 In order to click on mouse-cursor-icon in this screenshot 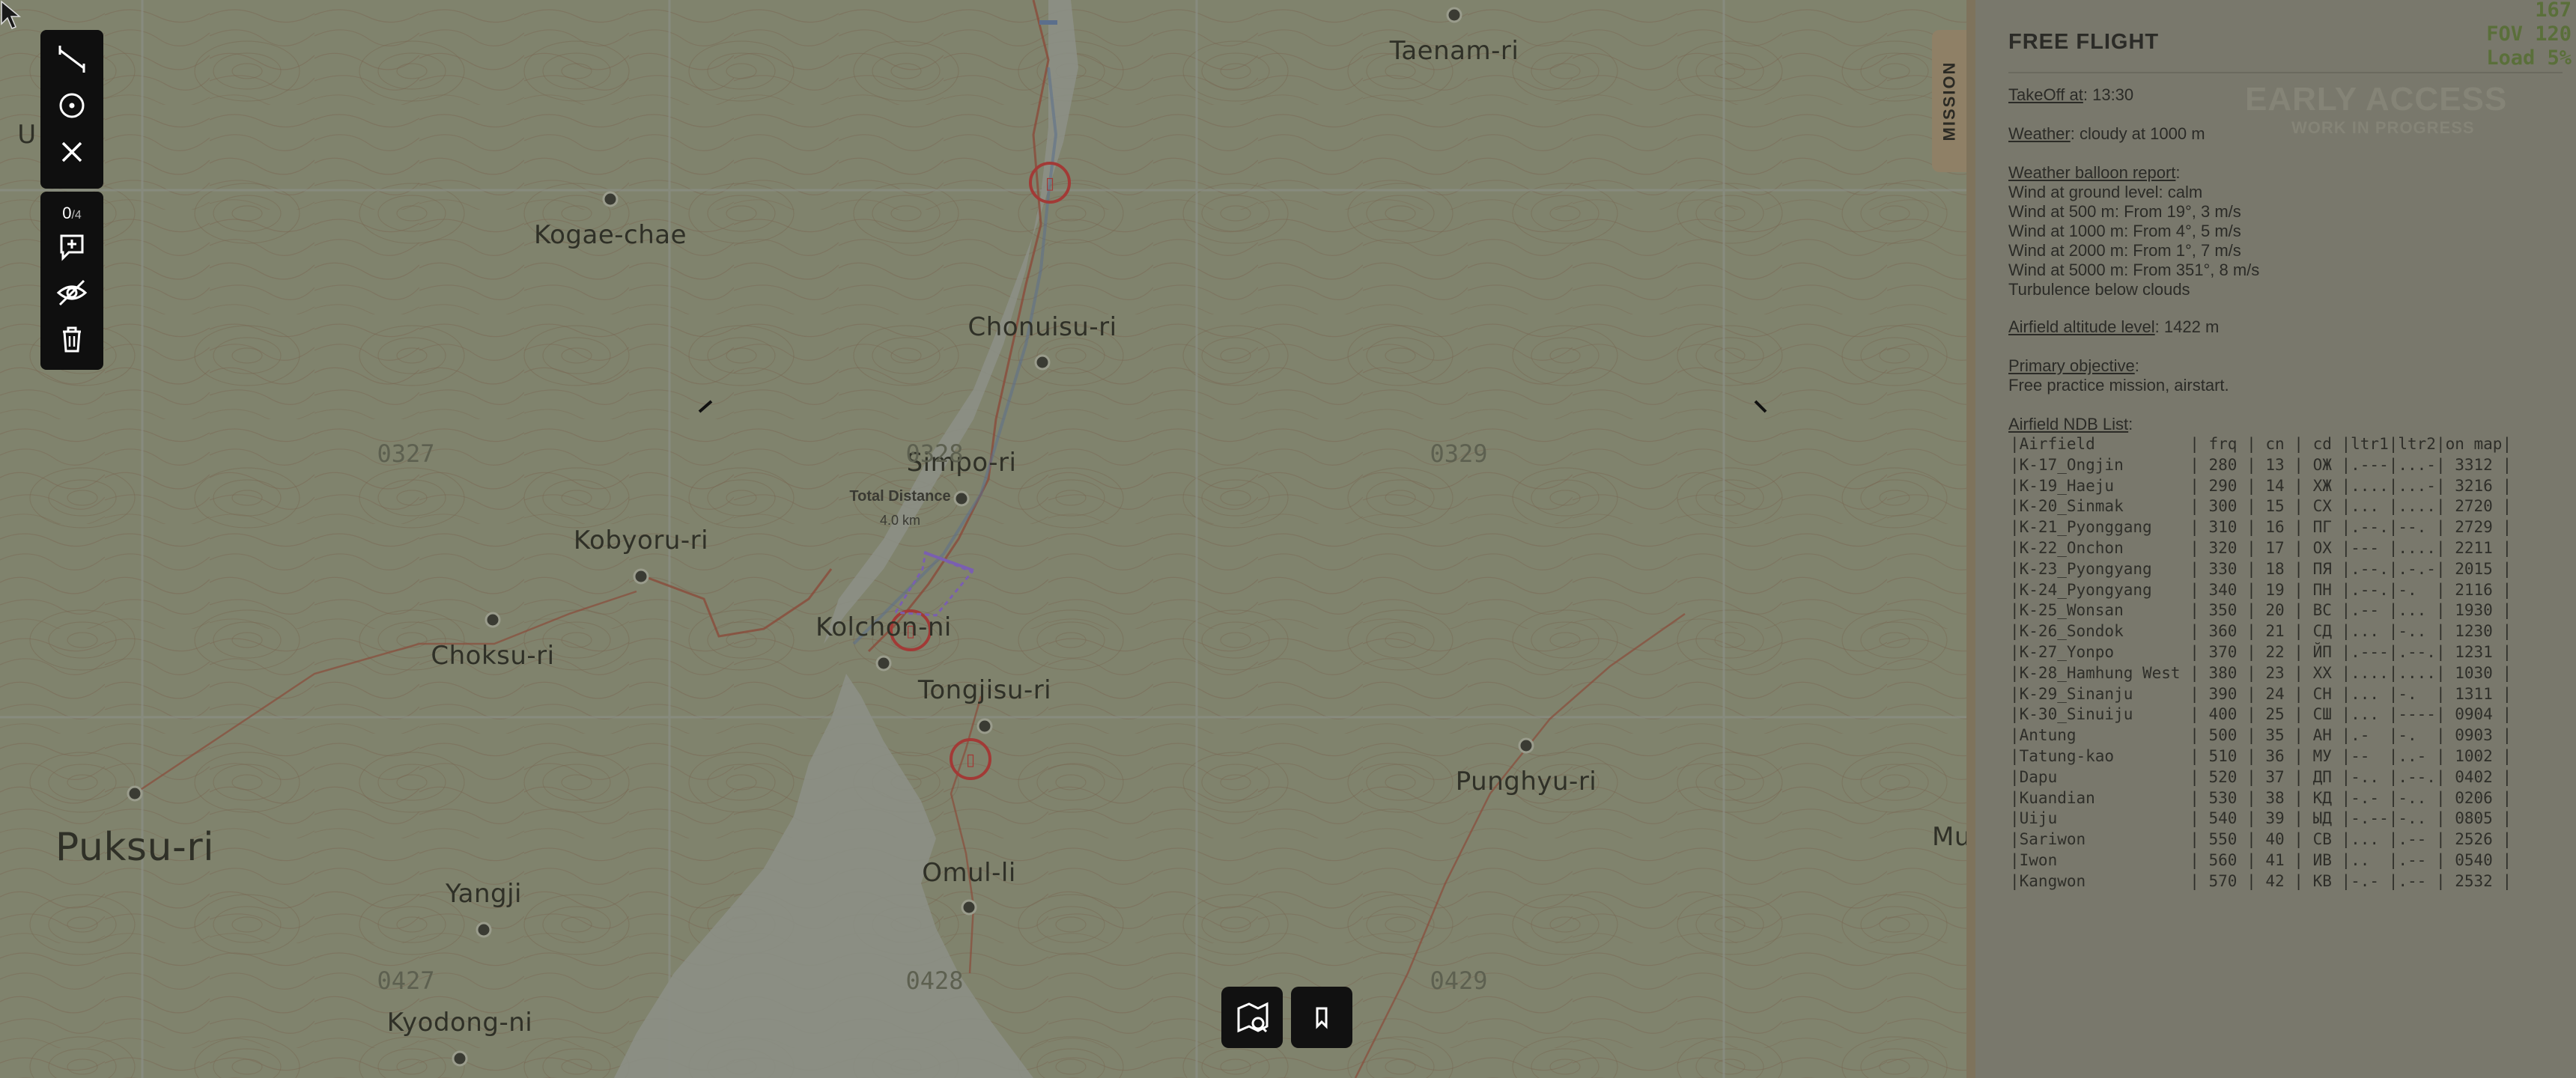, I will do `click(11, 14)`.